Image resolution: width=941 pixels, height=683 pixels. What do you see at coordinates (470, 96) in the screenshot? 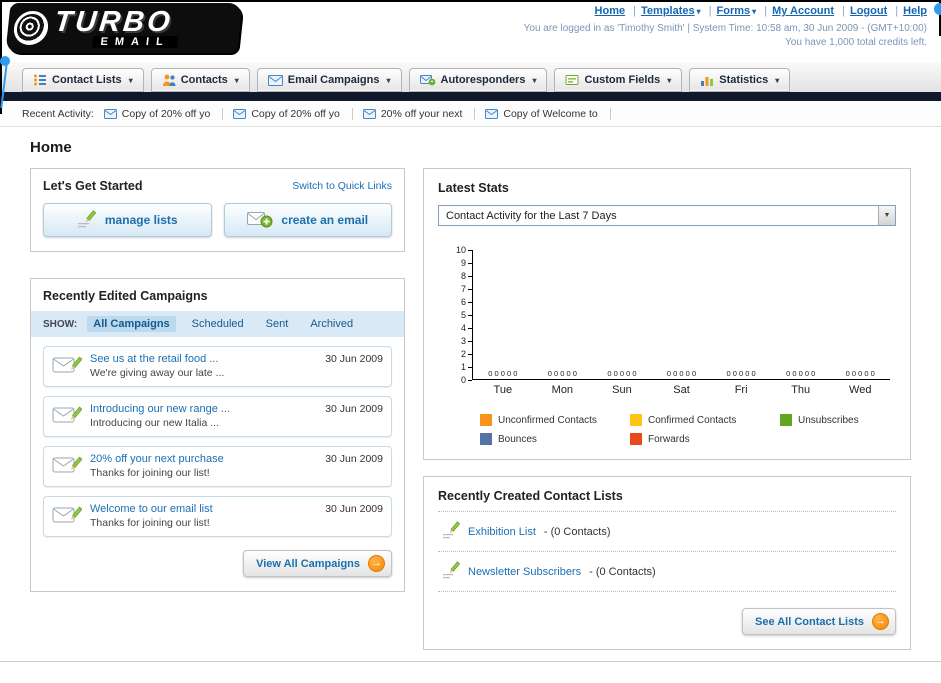
I see `nav-divider-bar` at bounding box center [470, 96].